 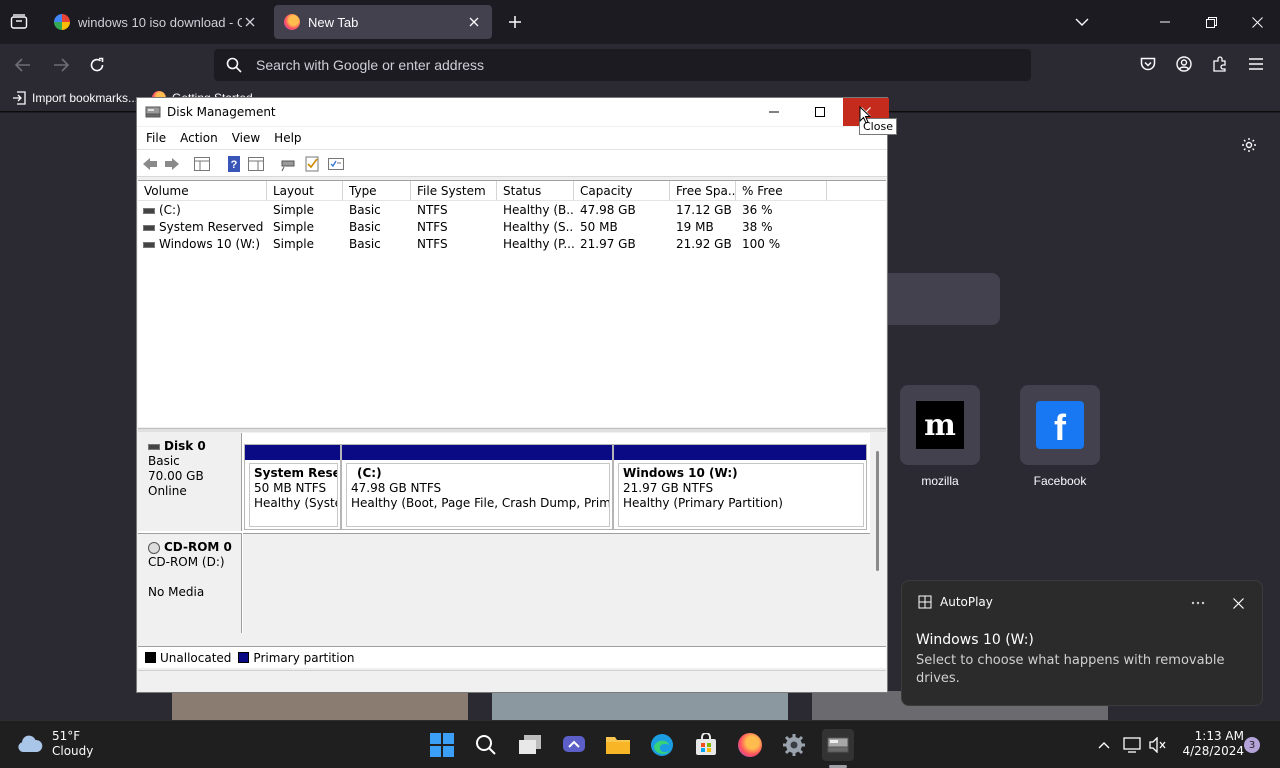 I want to click on column-header-status: Status, so click(x=535, y=191).